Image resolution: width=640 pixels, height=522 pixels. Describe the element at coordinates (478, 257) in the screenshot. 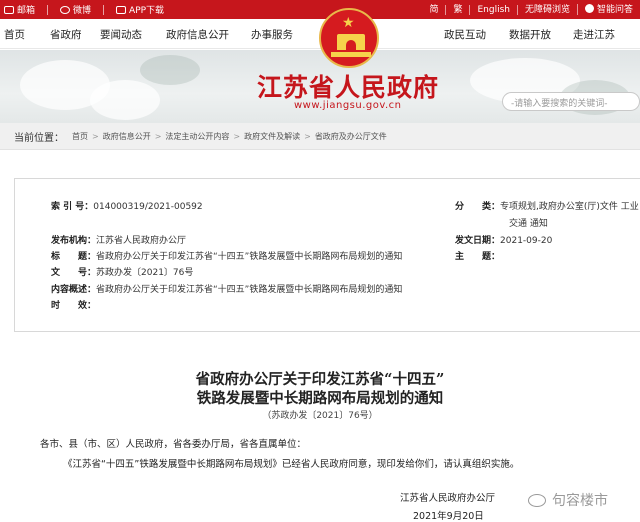

I see `topic-label: 主 题：` at that location.